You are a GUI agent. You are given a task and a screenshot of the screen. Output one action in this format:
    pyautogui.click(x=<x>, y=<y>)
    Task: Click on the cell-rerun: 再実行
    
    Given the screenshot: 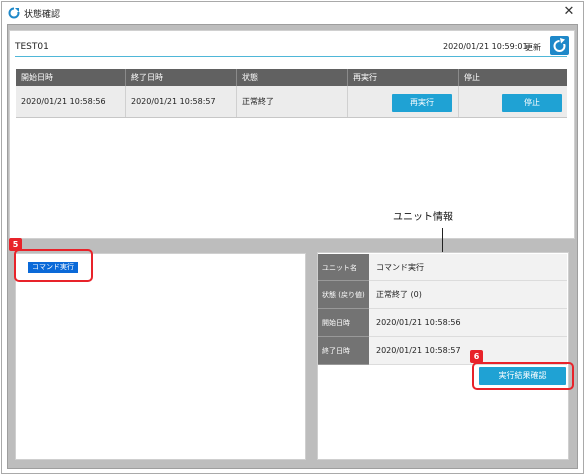 What is the action you would take?
    pyautogui.click(x=403, y=101)
    